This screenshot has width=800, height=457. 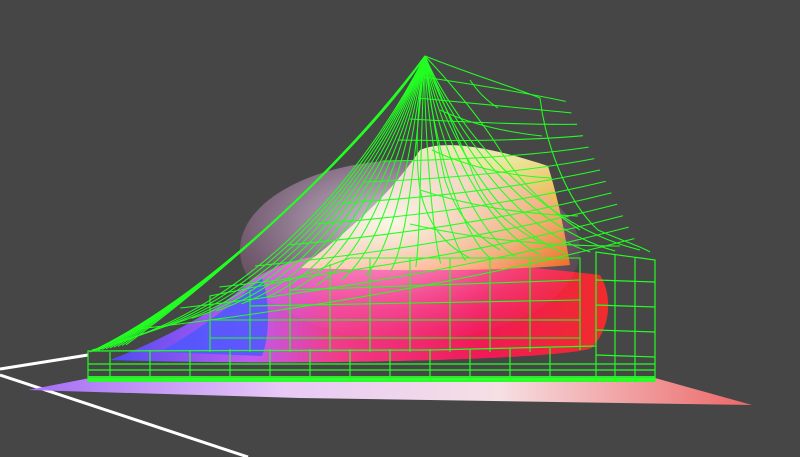 What do you see at coordinates (371, 379) in the screenshot?
I see `wireframe-floor-band` at bounding box center [371, 379].